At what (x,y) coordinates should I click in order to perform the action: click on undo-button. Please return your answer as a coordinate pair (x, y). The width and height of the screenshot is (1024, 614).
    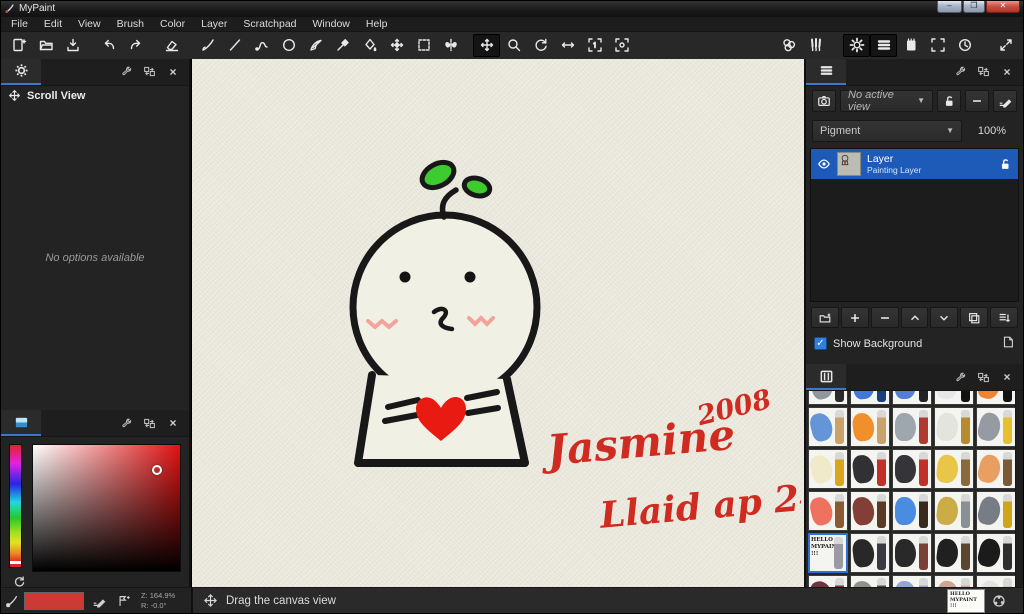
    Looking at the image, I should click on (108, 45).